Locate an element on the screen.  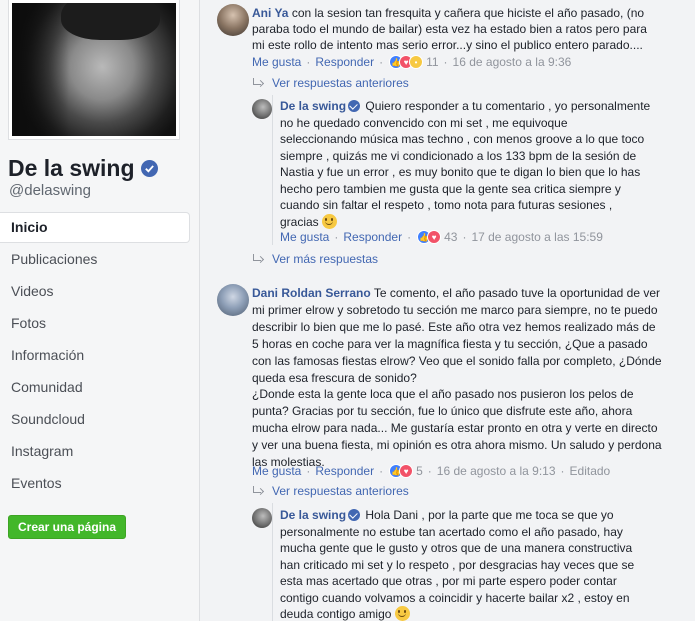
nav-item-inicio: Inicio is located at coordinates (95, 227).